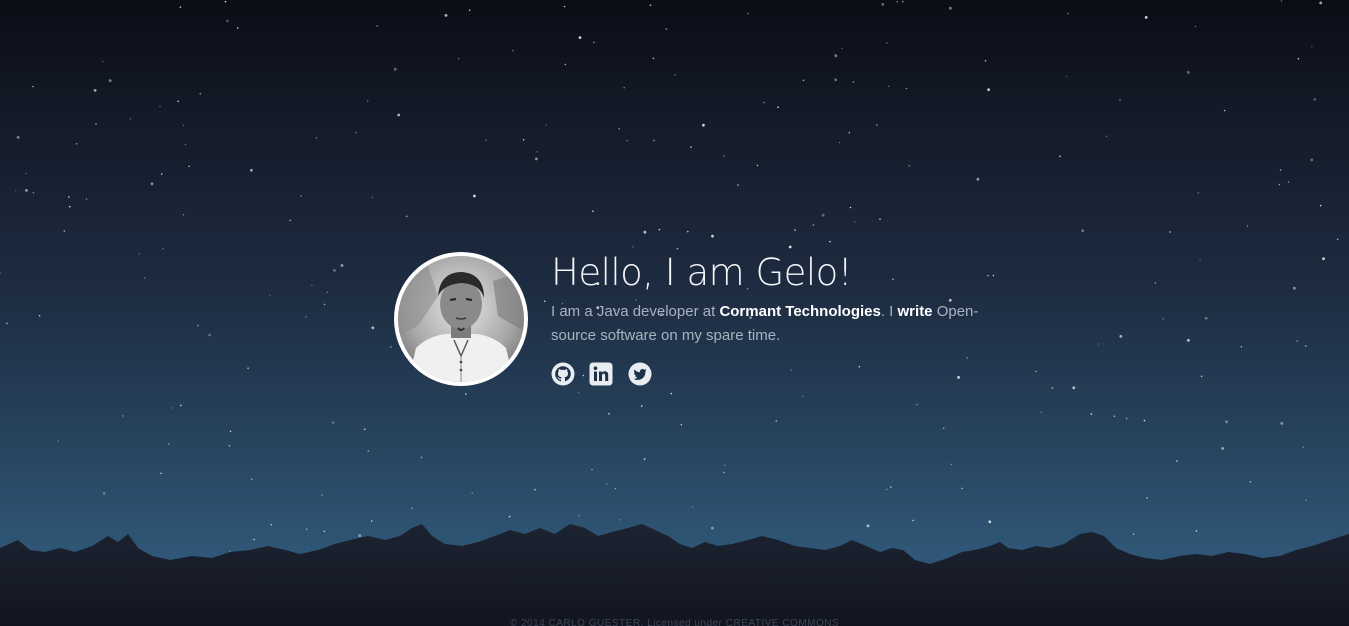  What do you see at coordinates (635, 311) in the screenshot?
I see `bio-intro-text: I am a Java developer at` at bounding box center [635, 311].